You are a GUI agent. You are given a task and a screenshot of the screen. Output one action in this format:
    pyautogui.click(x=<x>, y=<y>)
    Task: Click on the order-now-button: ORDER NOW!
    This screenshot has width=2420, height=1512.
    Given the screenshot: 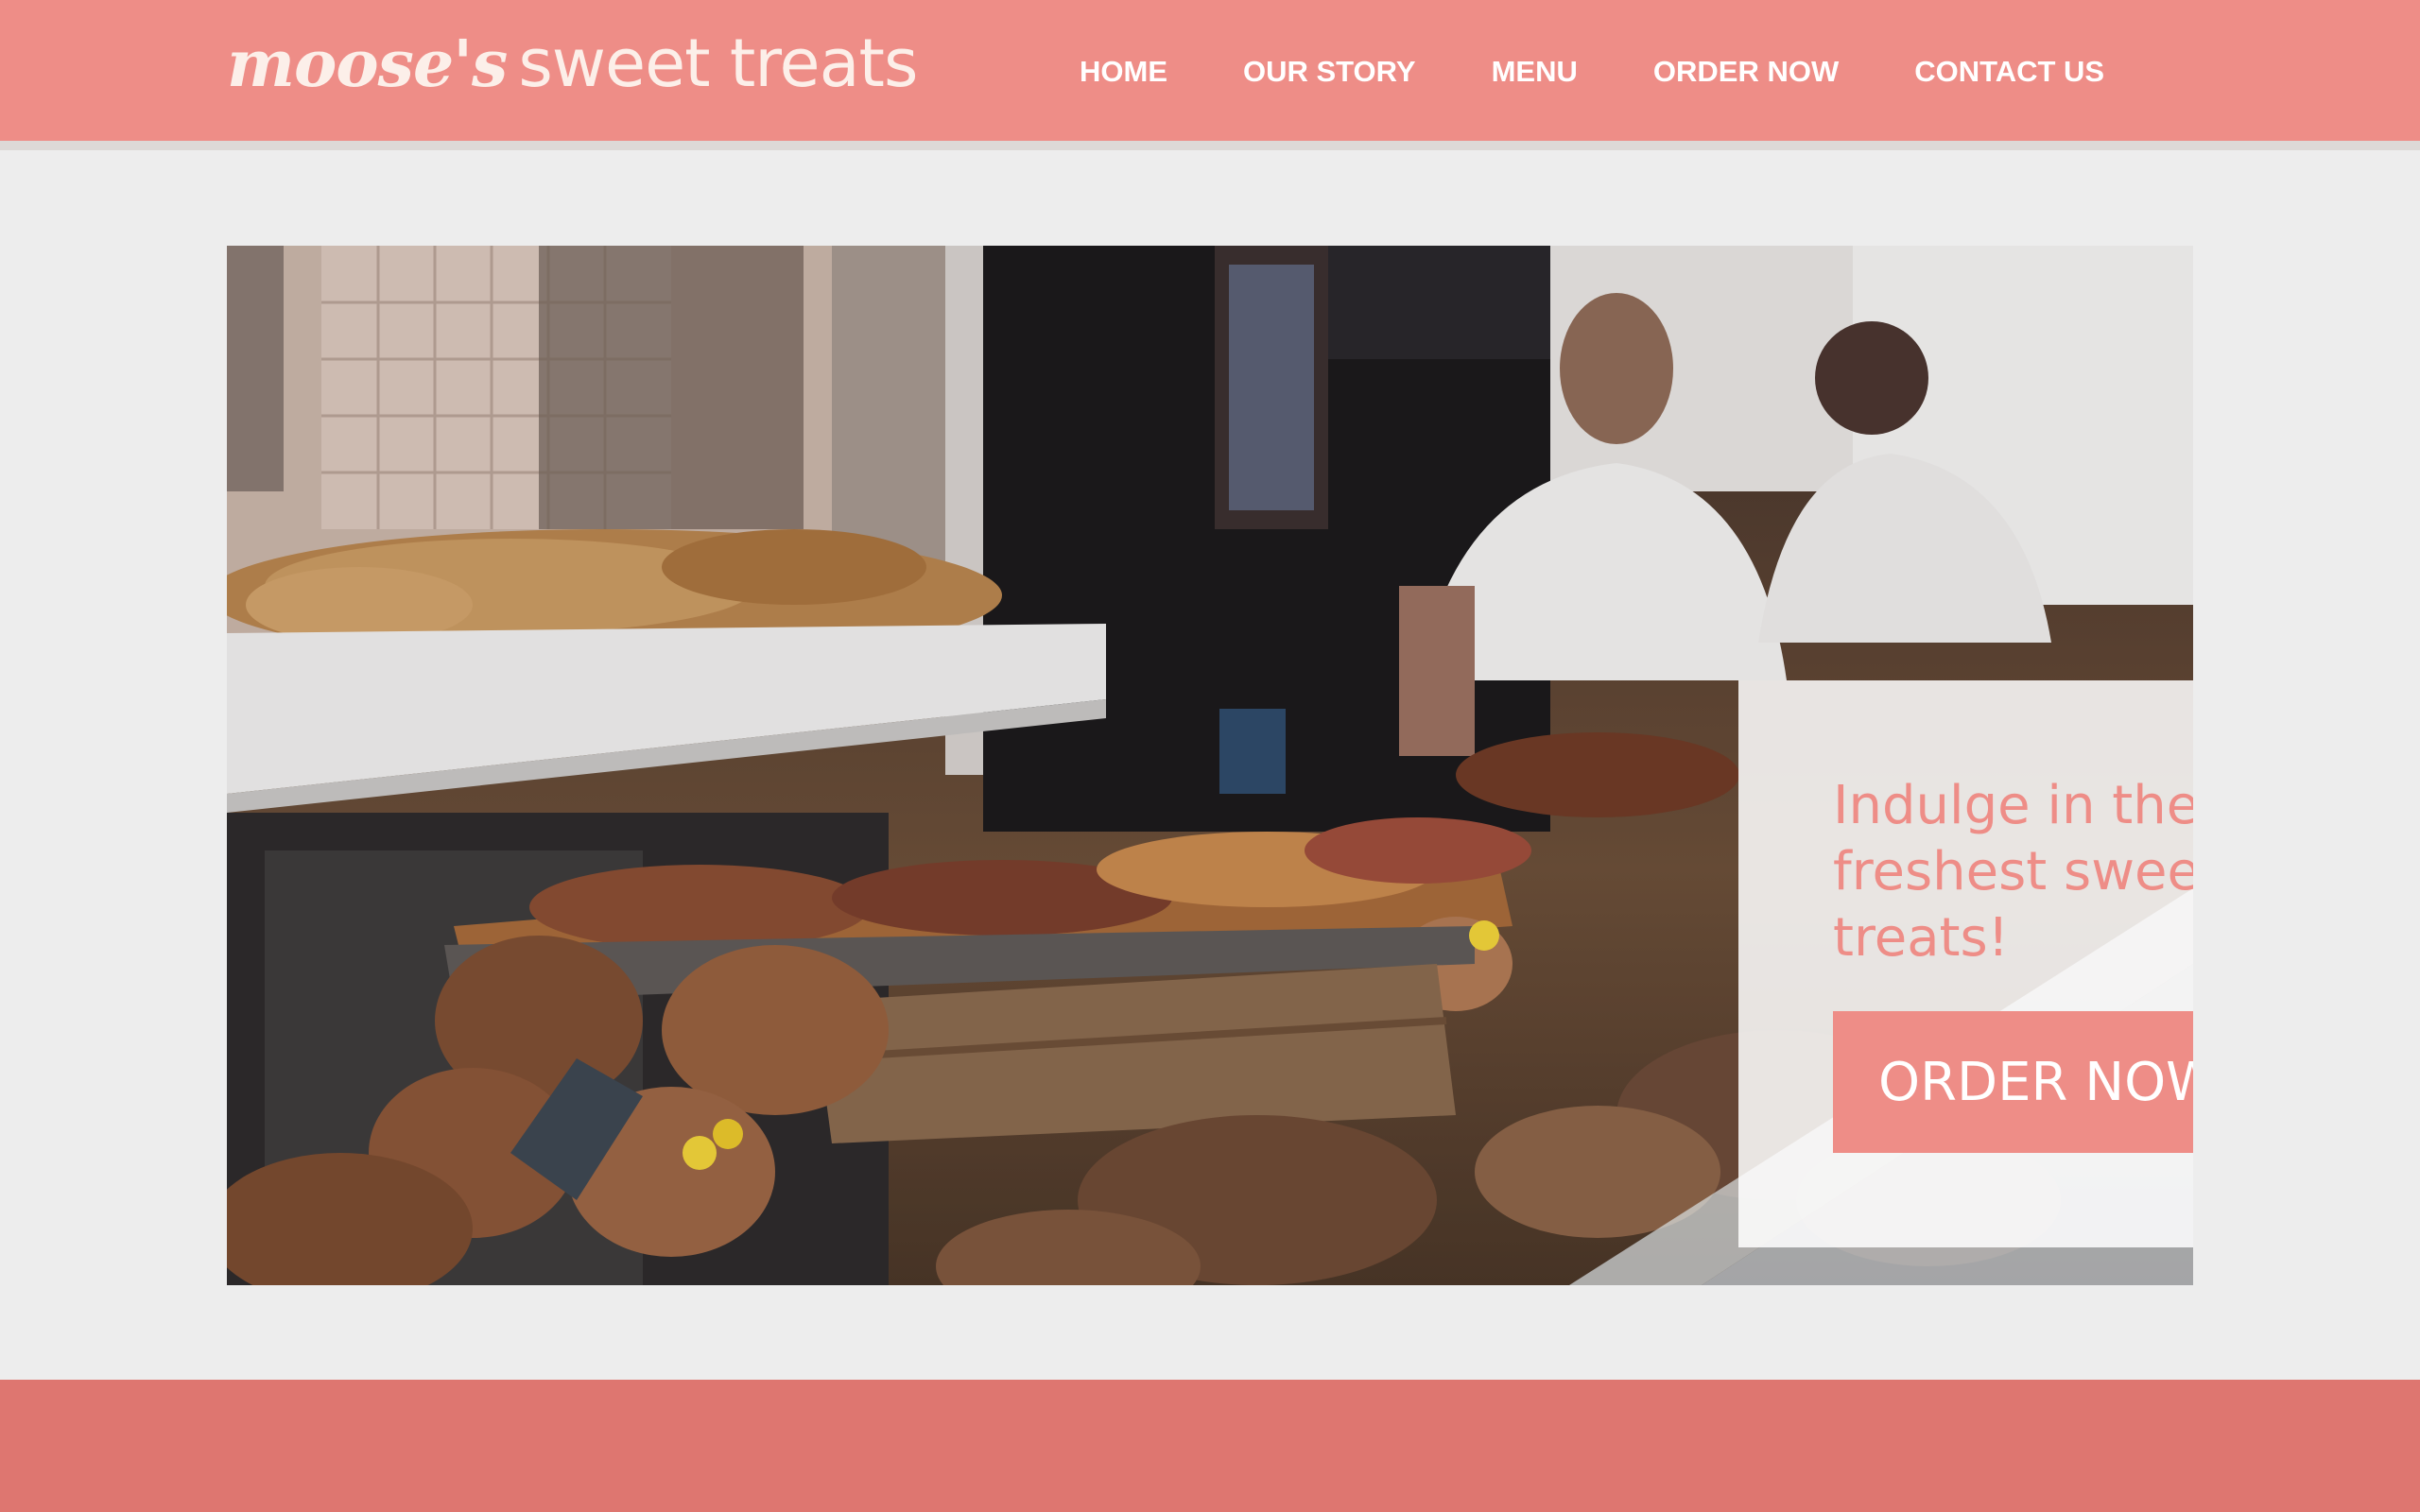 What is the action you would take?
    pyautogui.click(x=2013, y=1082)
    